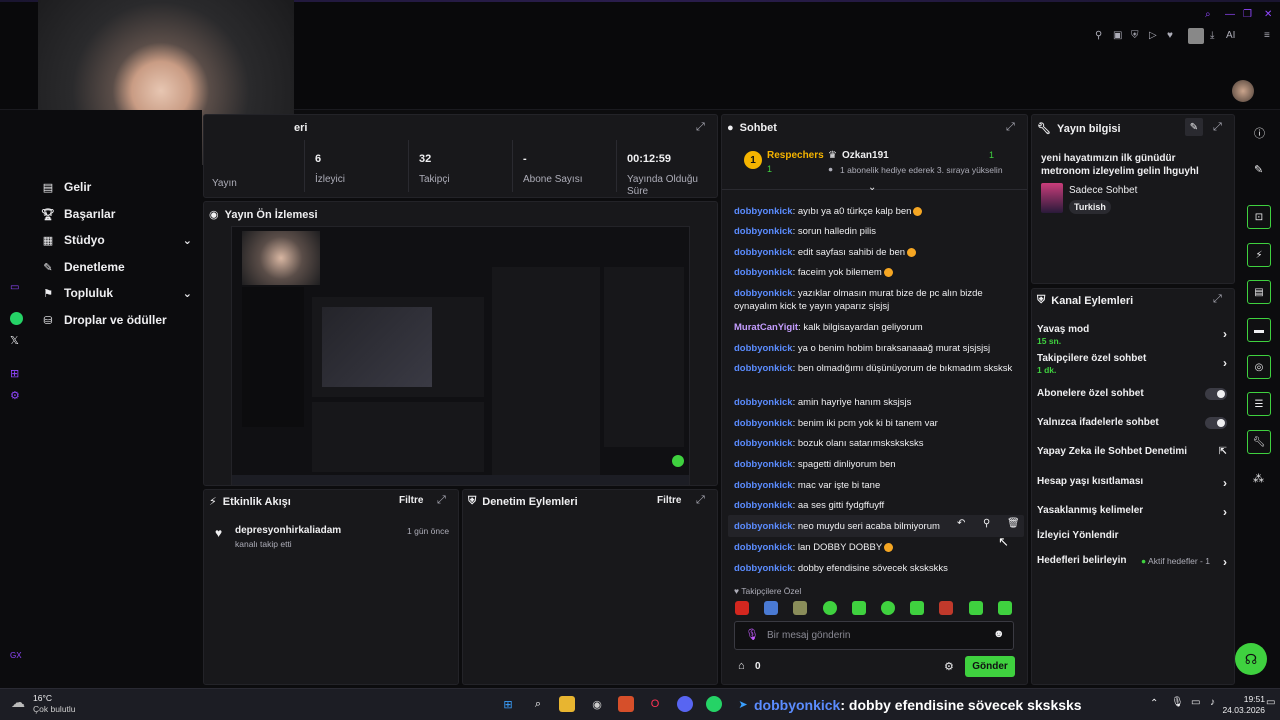  Describe the element at coordinates (879, 272) in the screenshot. I see `chat-message: dobbyonkick: faceim yok bilemem` at that location.